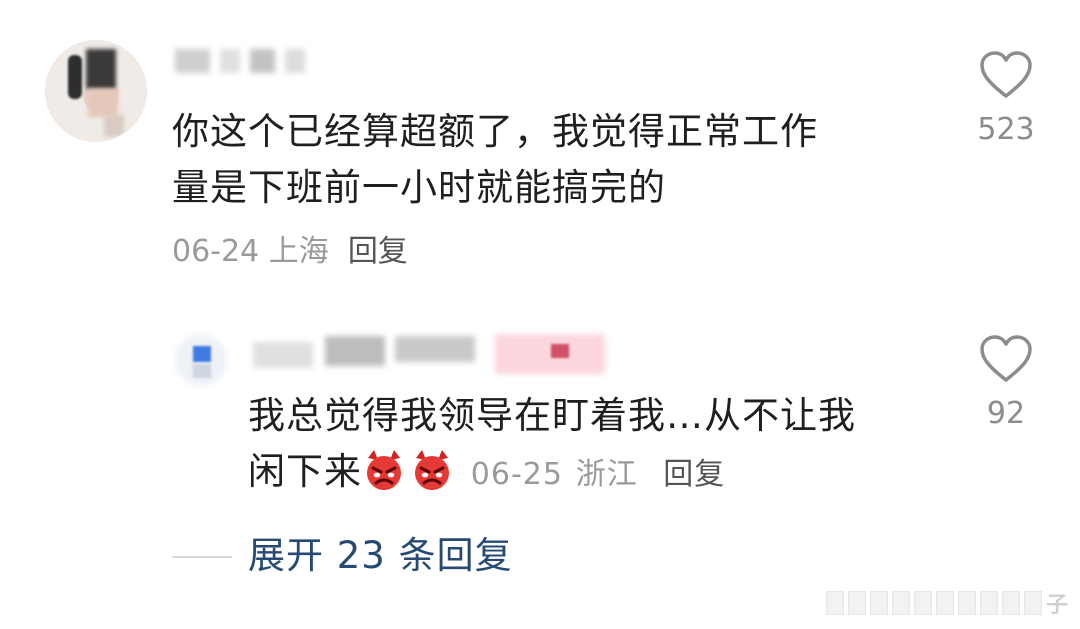 The image size is (1080, 629). I want to click on reply-location: 浙江, so click(606, 474).